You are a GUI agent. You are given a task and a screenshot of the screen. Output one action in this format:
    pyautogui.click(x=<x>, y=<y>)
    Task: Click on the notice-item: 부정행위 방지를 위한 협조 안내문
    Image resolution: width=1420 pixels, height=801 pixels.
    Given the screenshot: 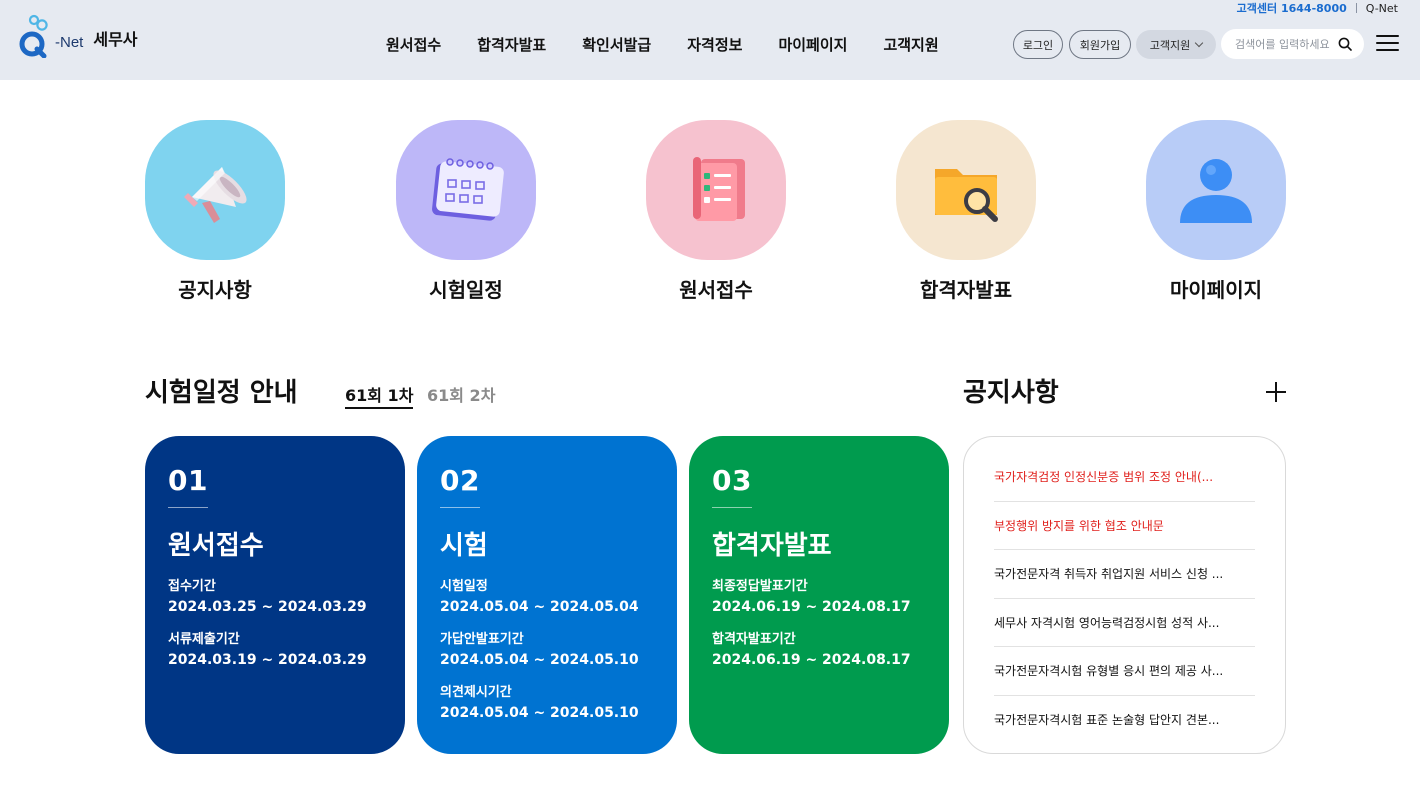 What is the action you would take?
    pyautogui.click(x=1124, y=526)
    